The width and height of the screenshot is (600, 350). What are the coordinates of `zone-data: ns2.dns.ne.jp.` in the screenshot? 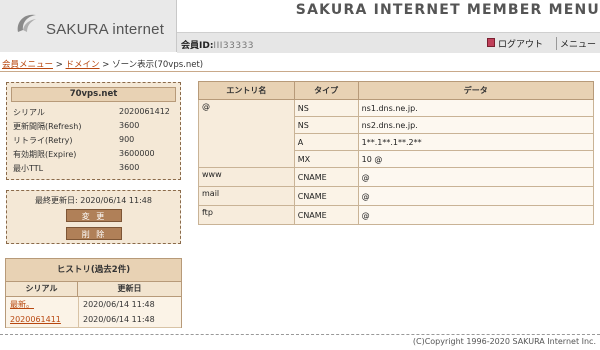 It's located at (476, 125).